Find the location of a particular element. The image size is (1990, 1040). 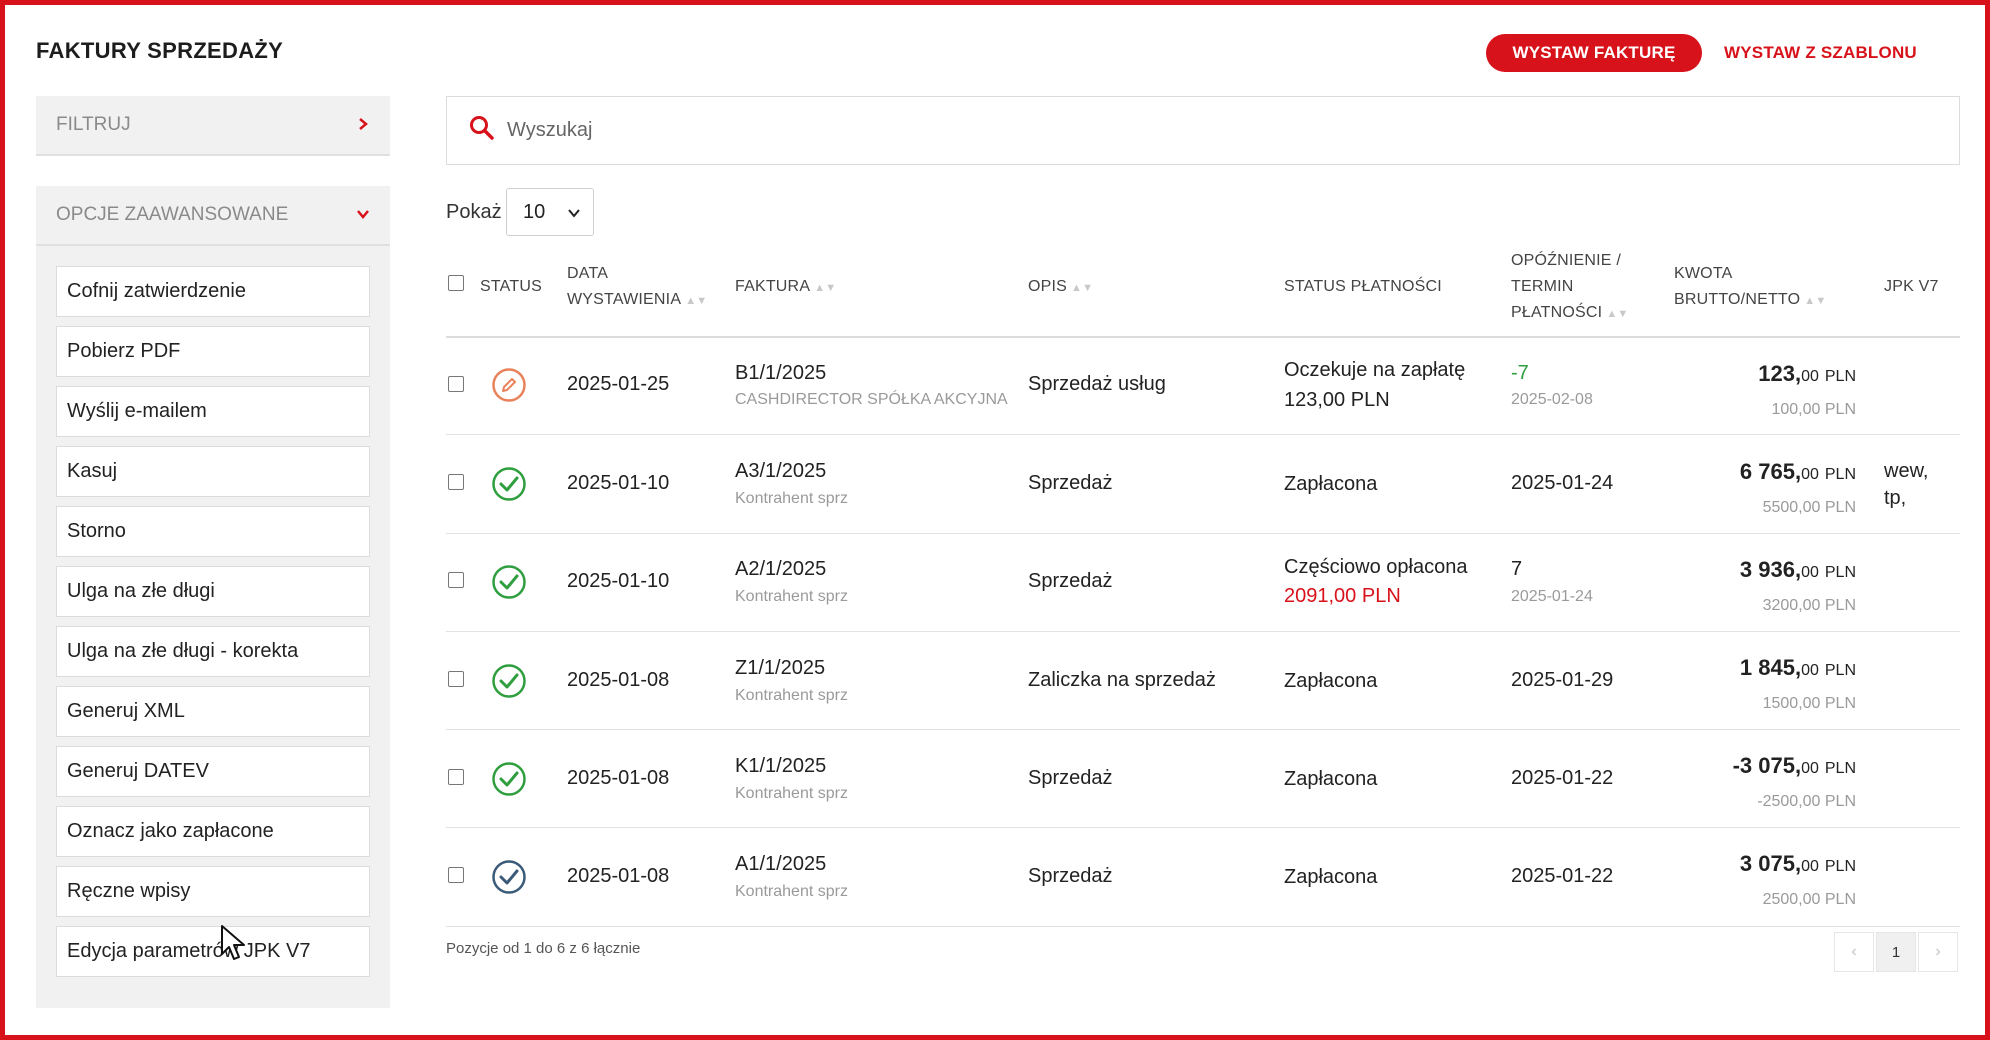

row-net-amount: 3200,00 PLN is located at coordinates (1809, 605).